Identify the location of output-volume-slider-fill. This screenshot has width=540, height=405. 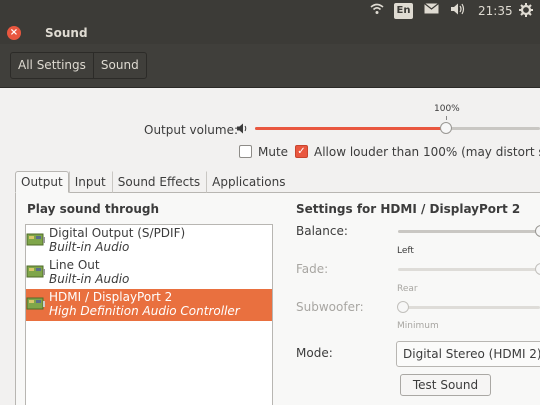
(350, 128).